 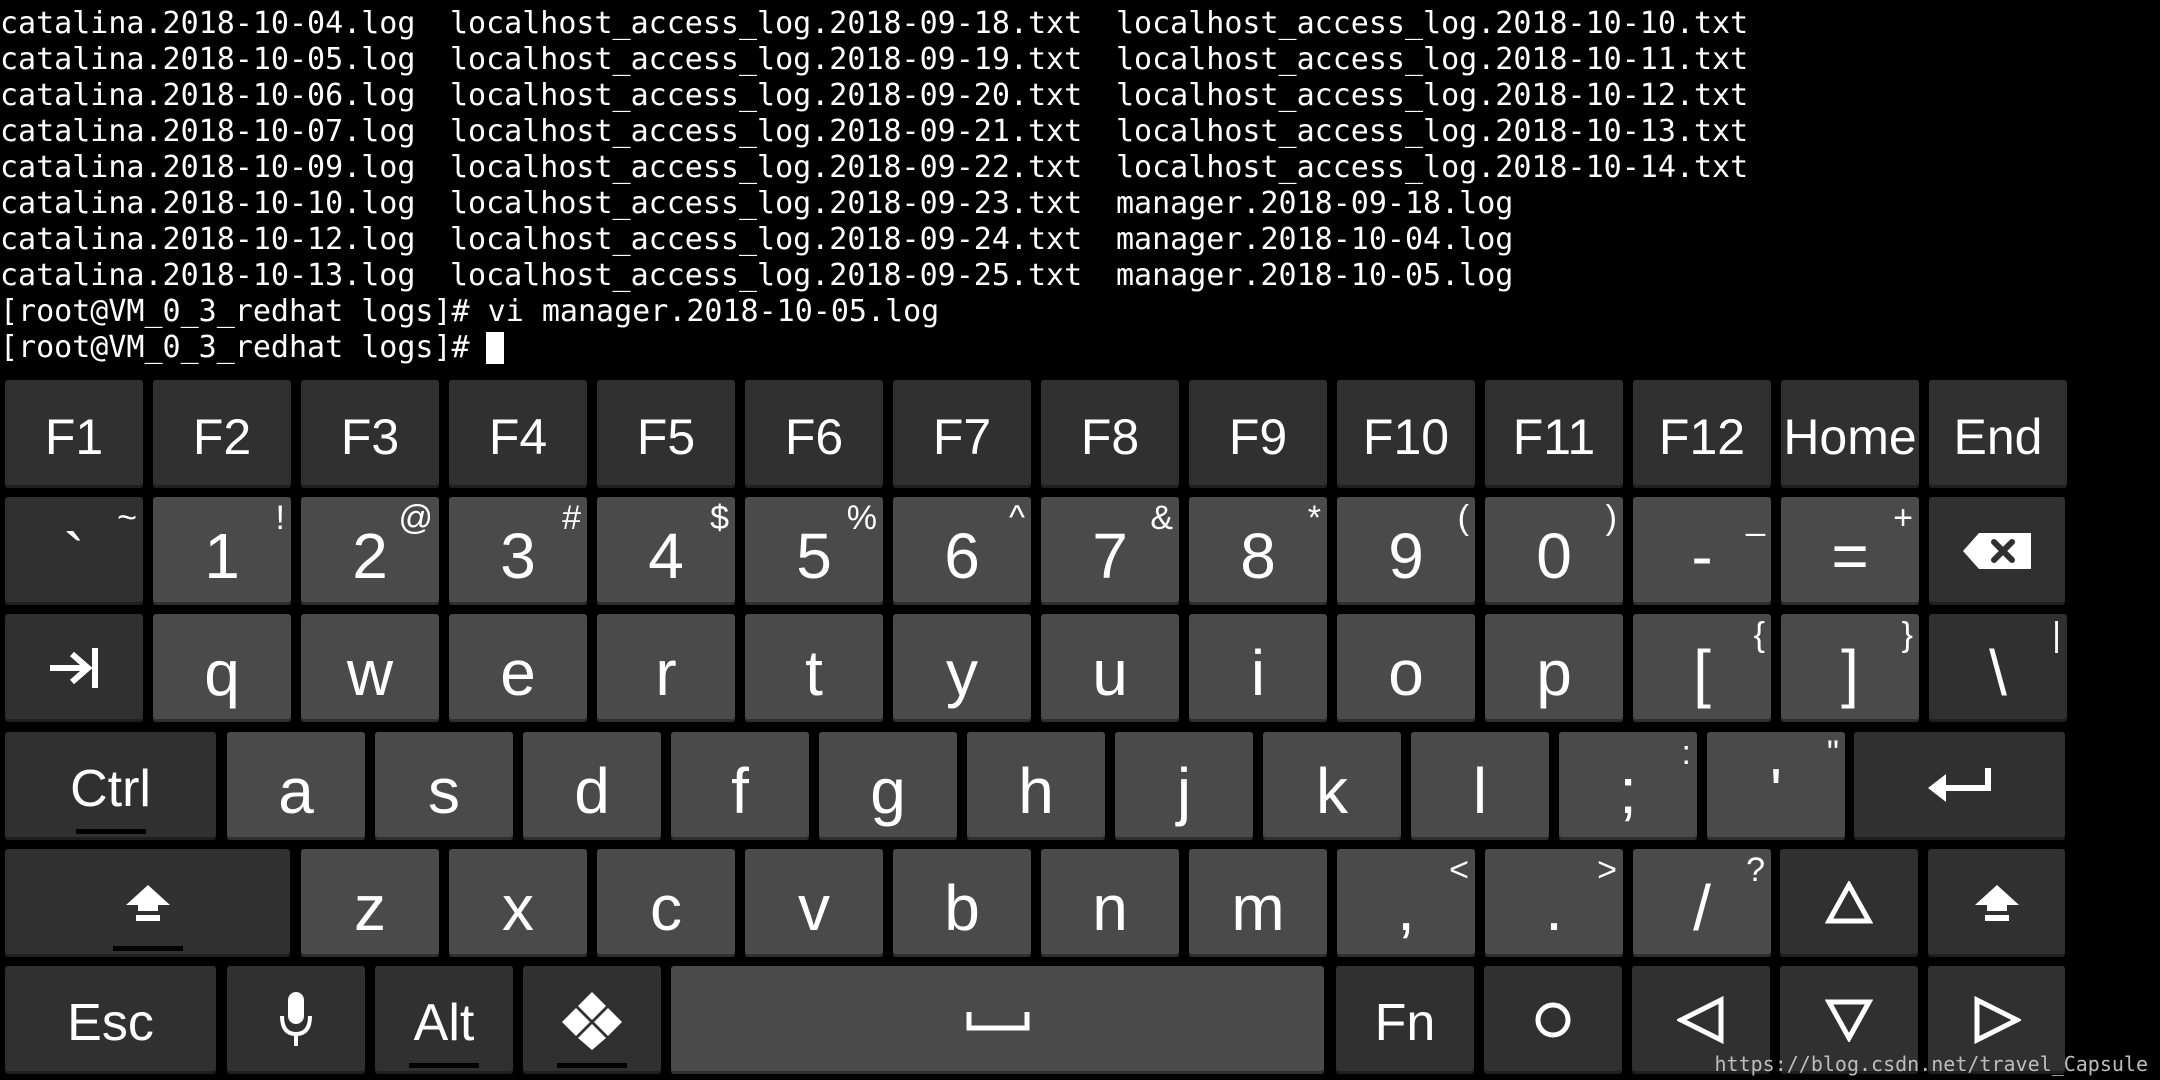 I want to click on backspace-key, so click(x=1997, y=551).